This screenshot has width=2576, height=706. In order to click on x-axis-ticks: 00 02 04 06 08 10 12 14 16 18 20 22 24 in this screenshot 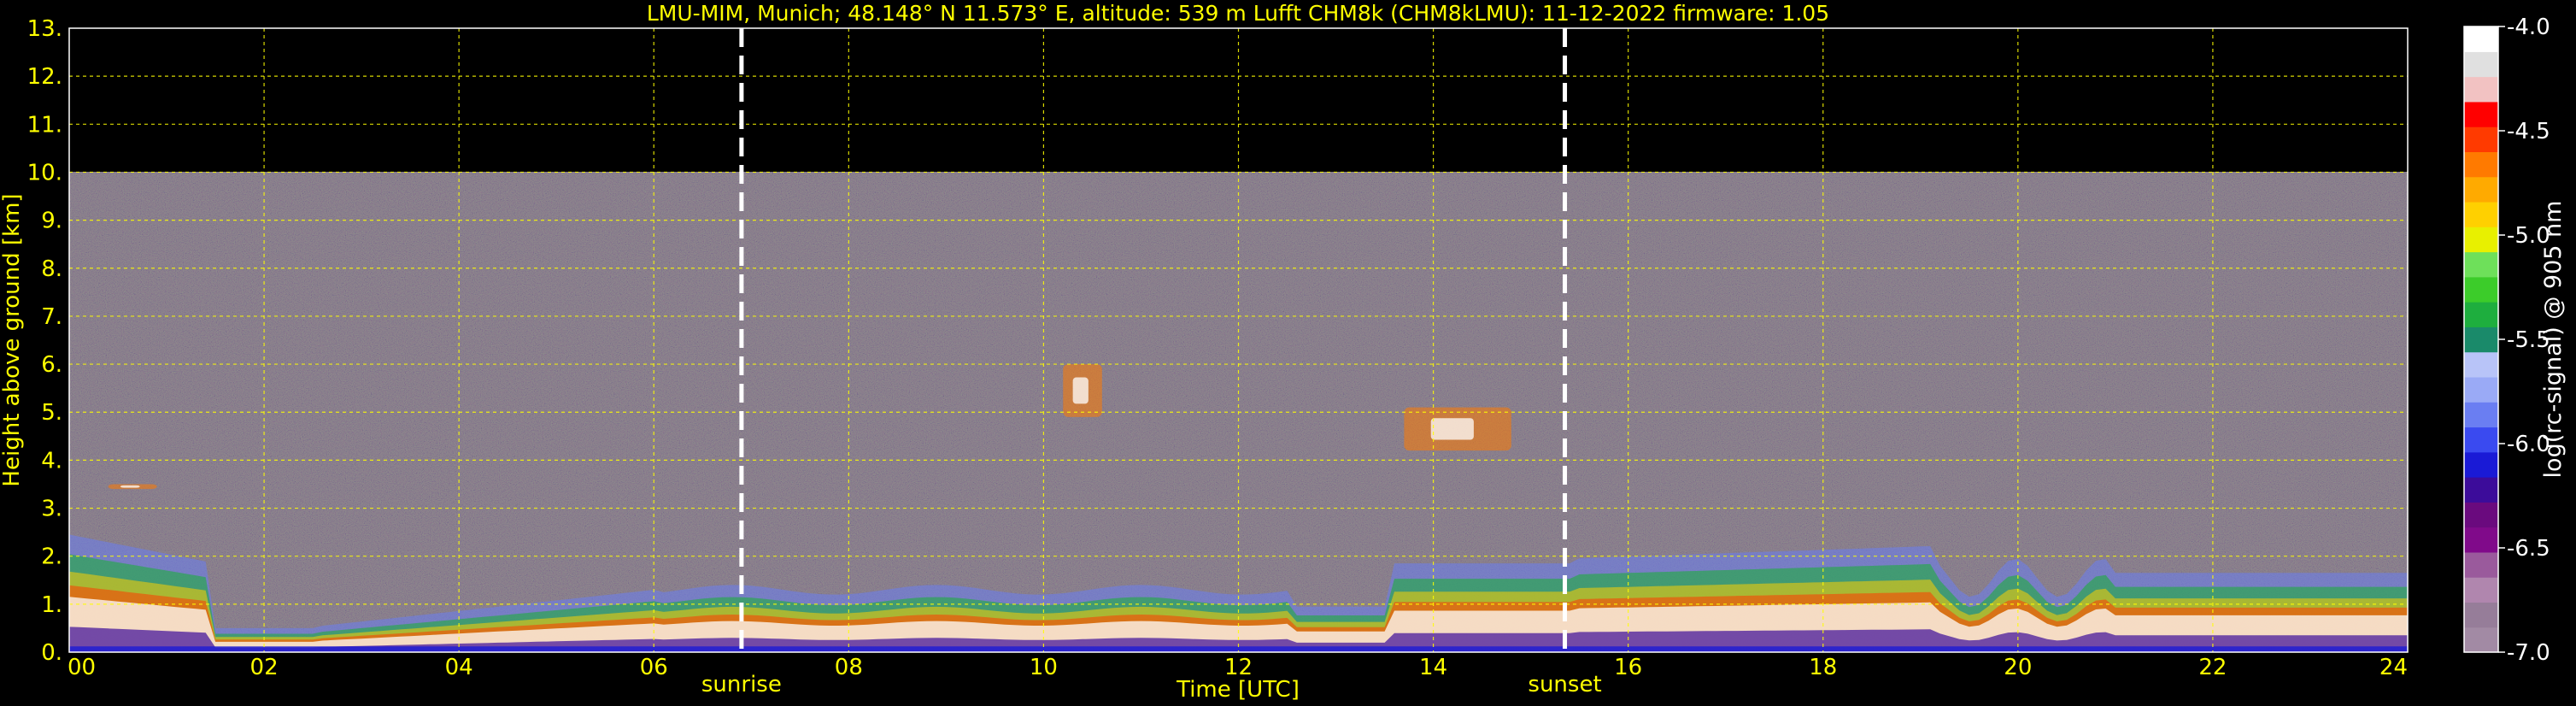, I will do `click(1237, 667)`.